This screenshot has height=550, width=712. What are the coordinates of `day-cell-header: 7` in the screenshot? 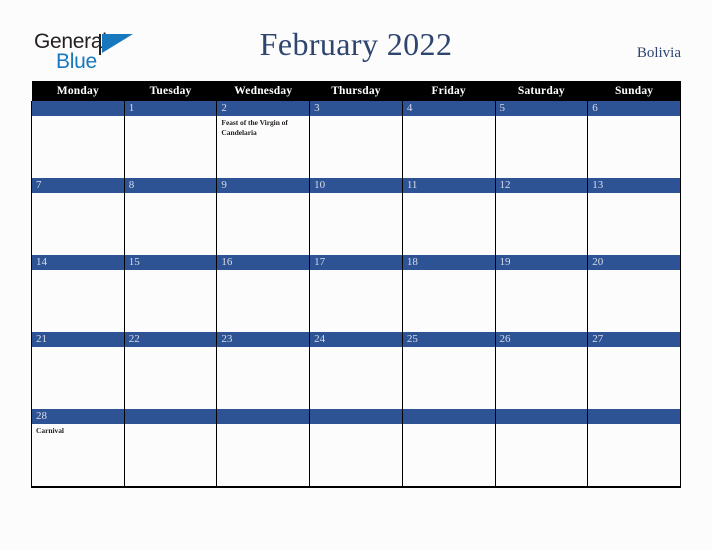 It's located at (78, 185).